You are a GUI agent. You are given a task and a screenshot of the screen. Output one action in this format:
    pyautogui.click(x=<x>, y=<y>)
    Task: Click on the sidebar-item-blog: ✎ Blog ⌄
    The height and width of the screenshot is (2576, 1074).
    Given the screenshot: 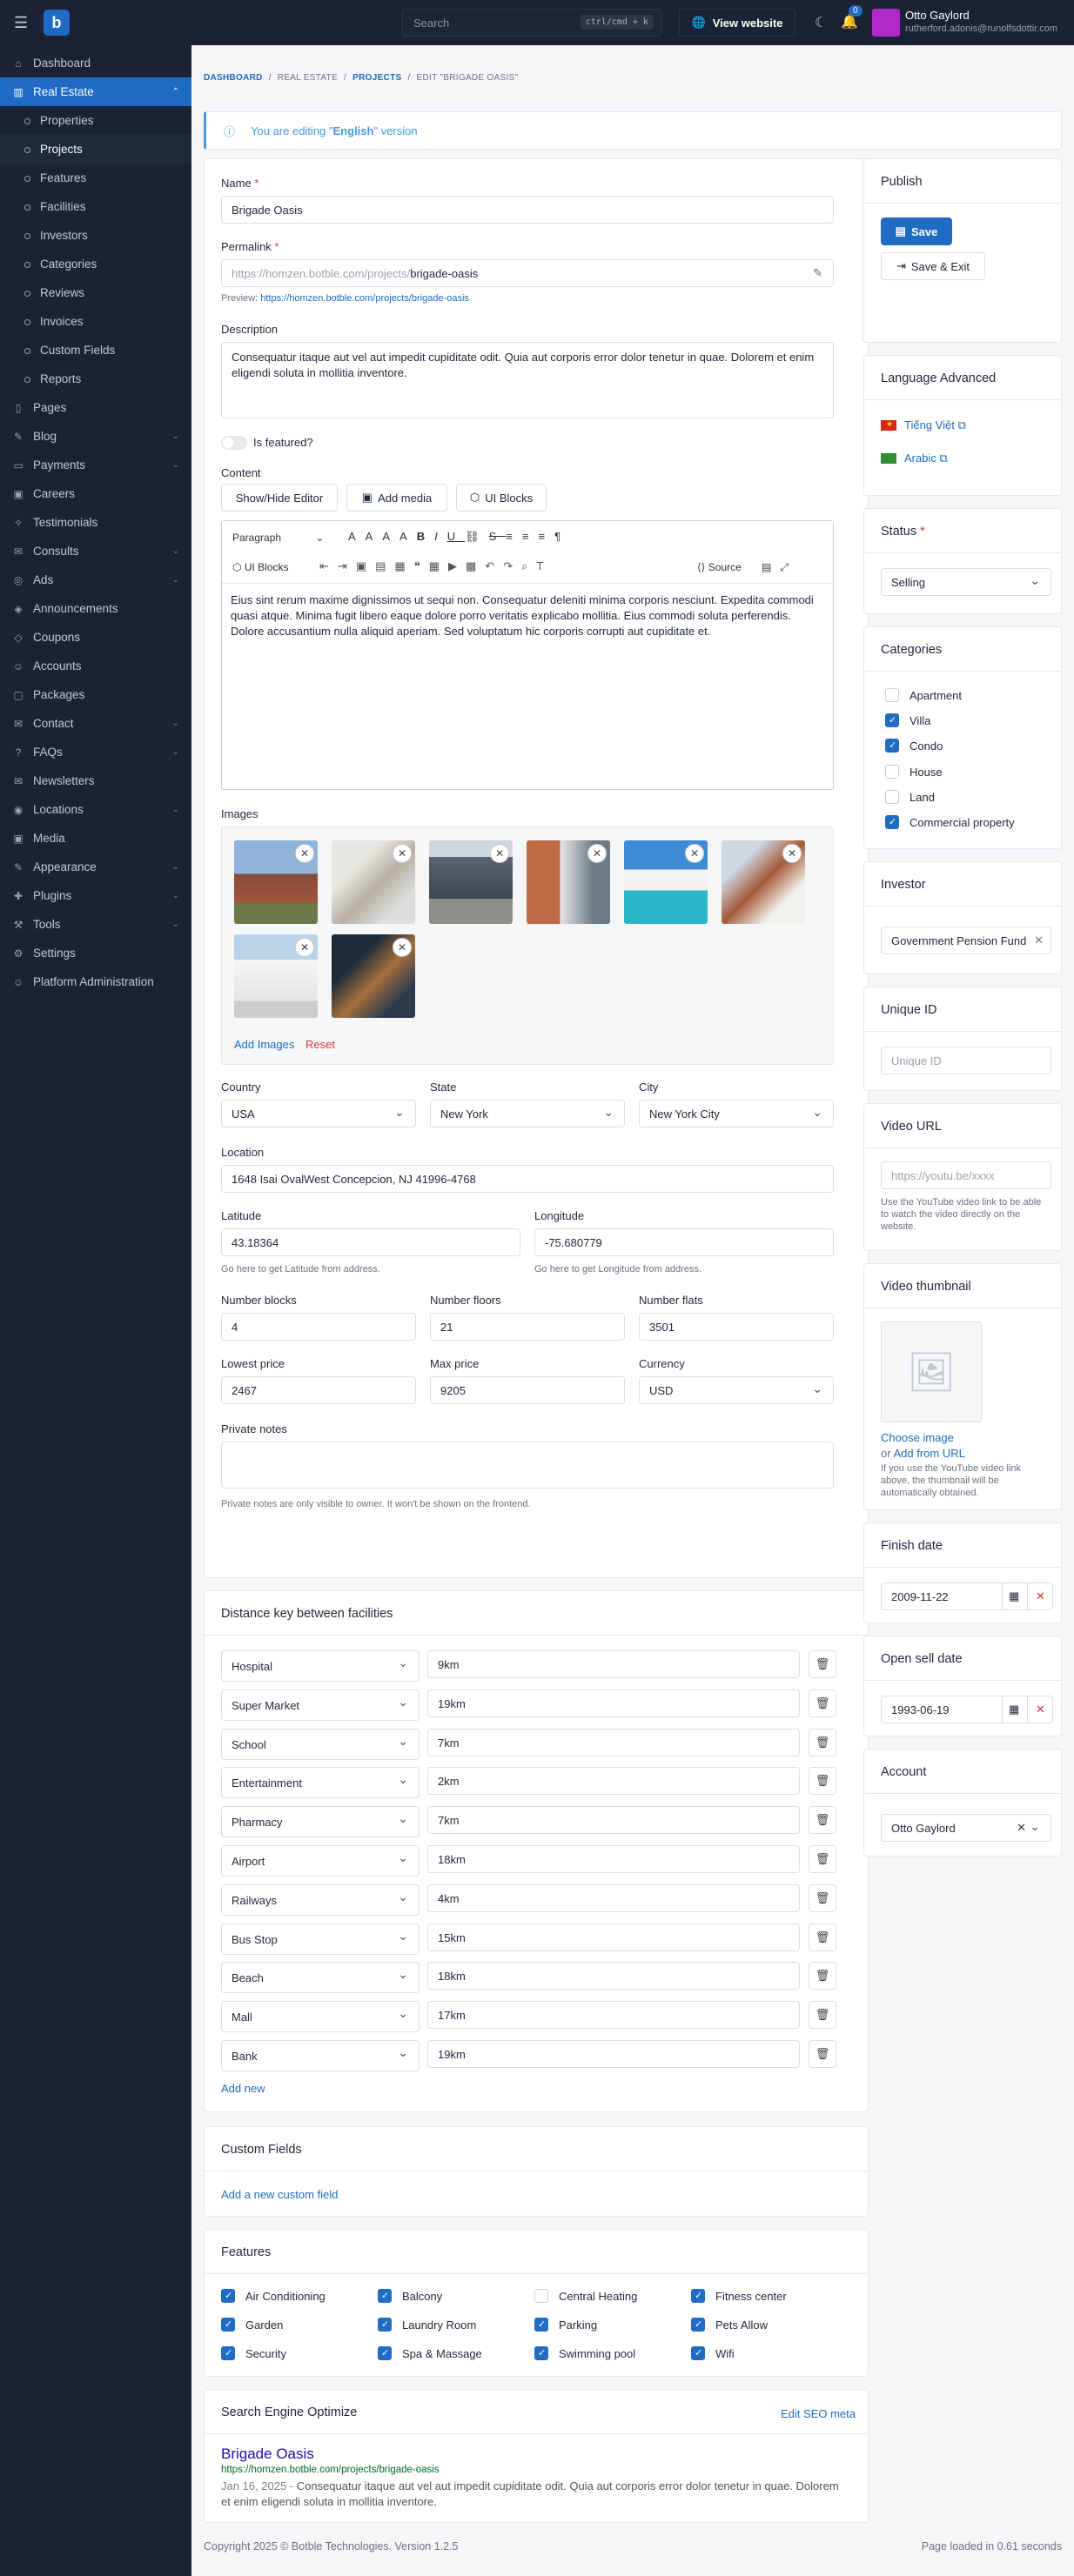 What is the action you would take?
    pyautogui.click(x=95, y=436)
    